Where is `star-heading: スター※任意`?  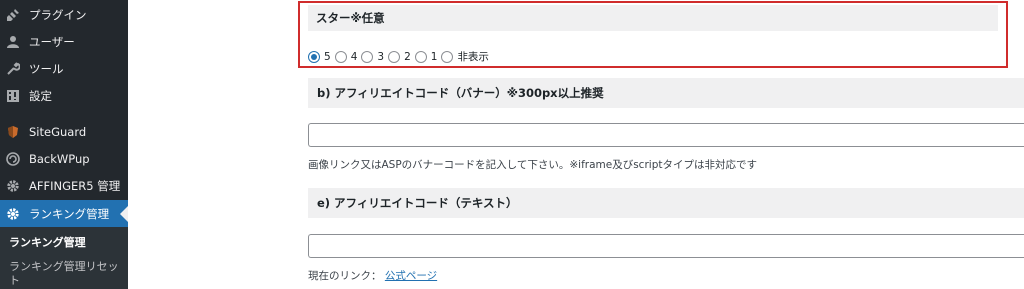
star-heading: スター※任意 is located at coordinates (653, 18).